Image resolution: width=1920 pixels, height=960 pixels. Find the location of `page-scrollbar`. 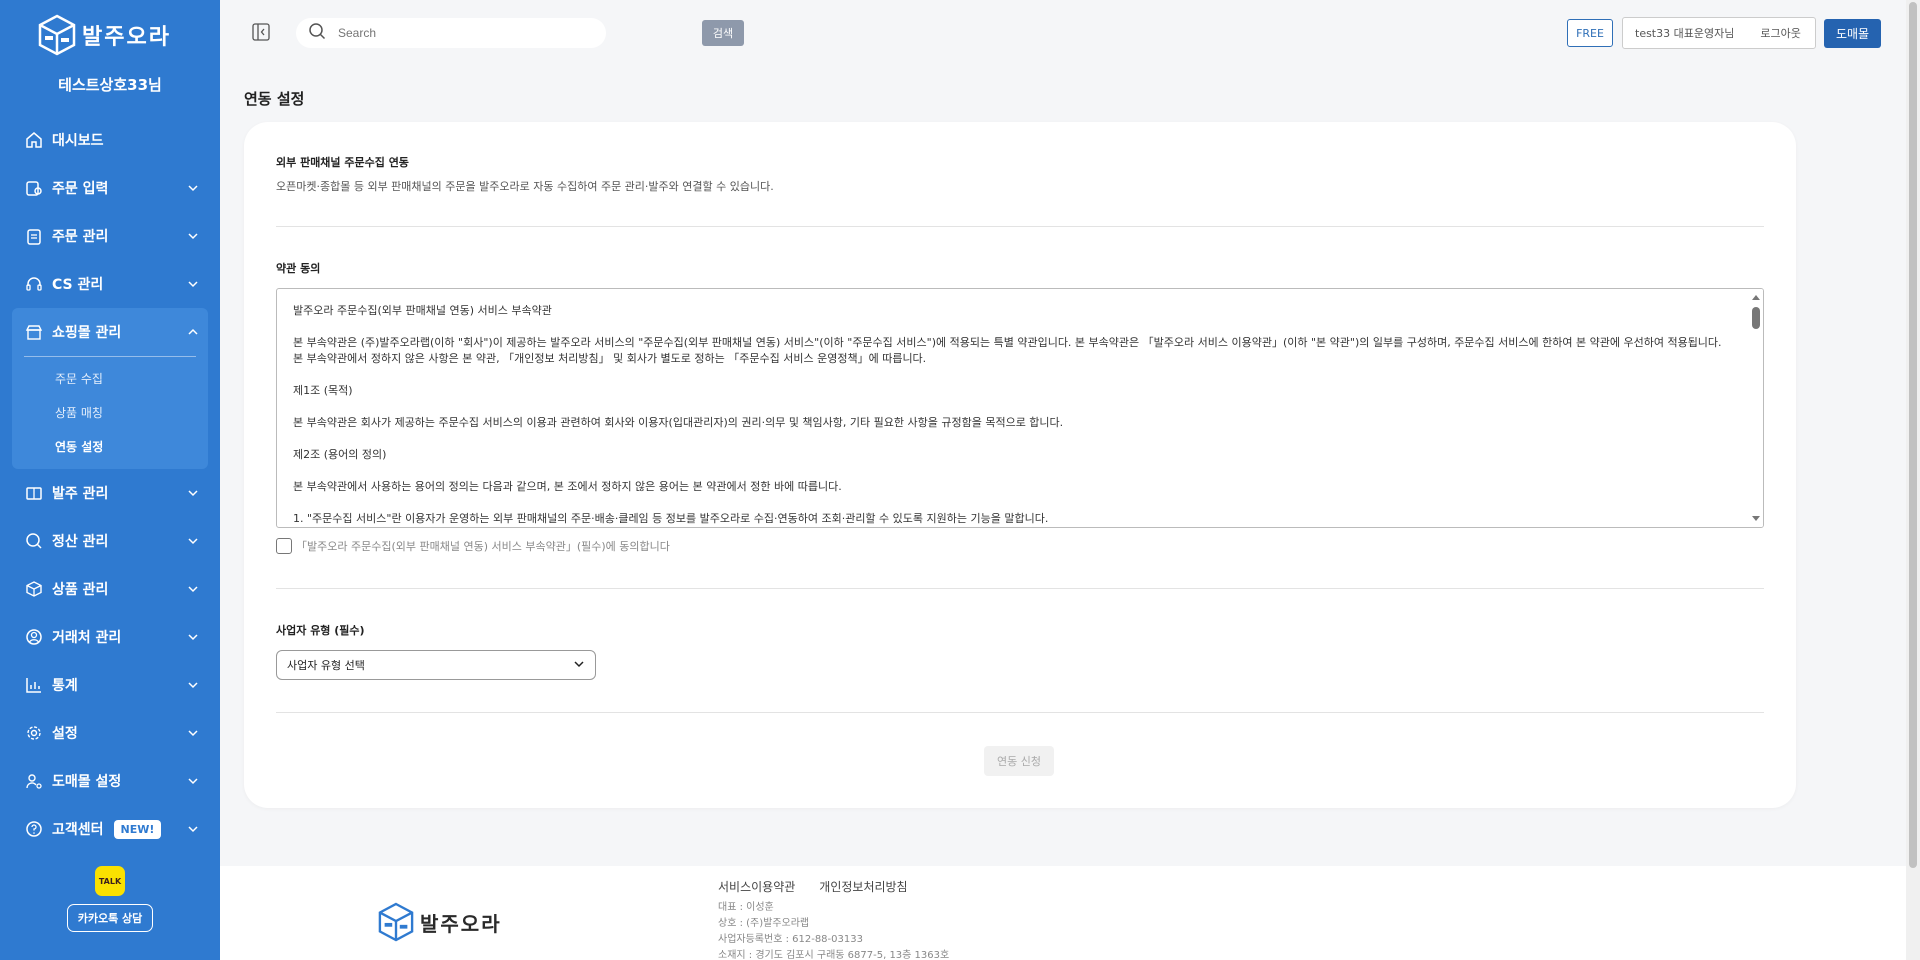

page-scrollbar is located at coordinates (1913, 480).